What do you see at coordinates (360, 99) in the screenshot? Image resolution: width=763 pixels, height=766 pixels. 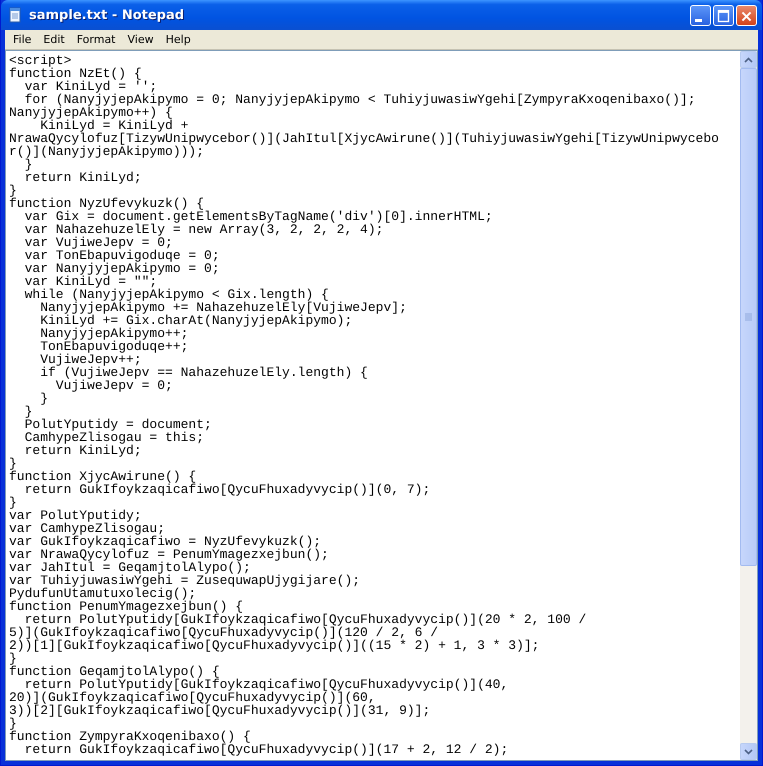 I see `code-line: for (NanyjyjepAkipymo = 0; NanyjyjepAkipymo < TuhiyjuwasiwYgehi[ZympyraKxoqenibaxo()];` at bounding box center [360, 99].